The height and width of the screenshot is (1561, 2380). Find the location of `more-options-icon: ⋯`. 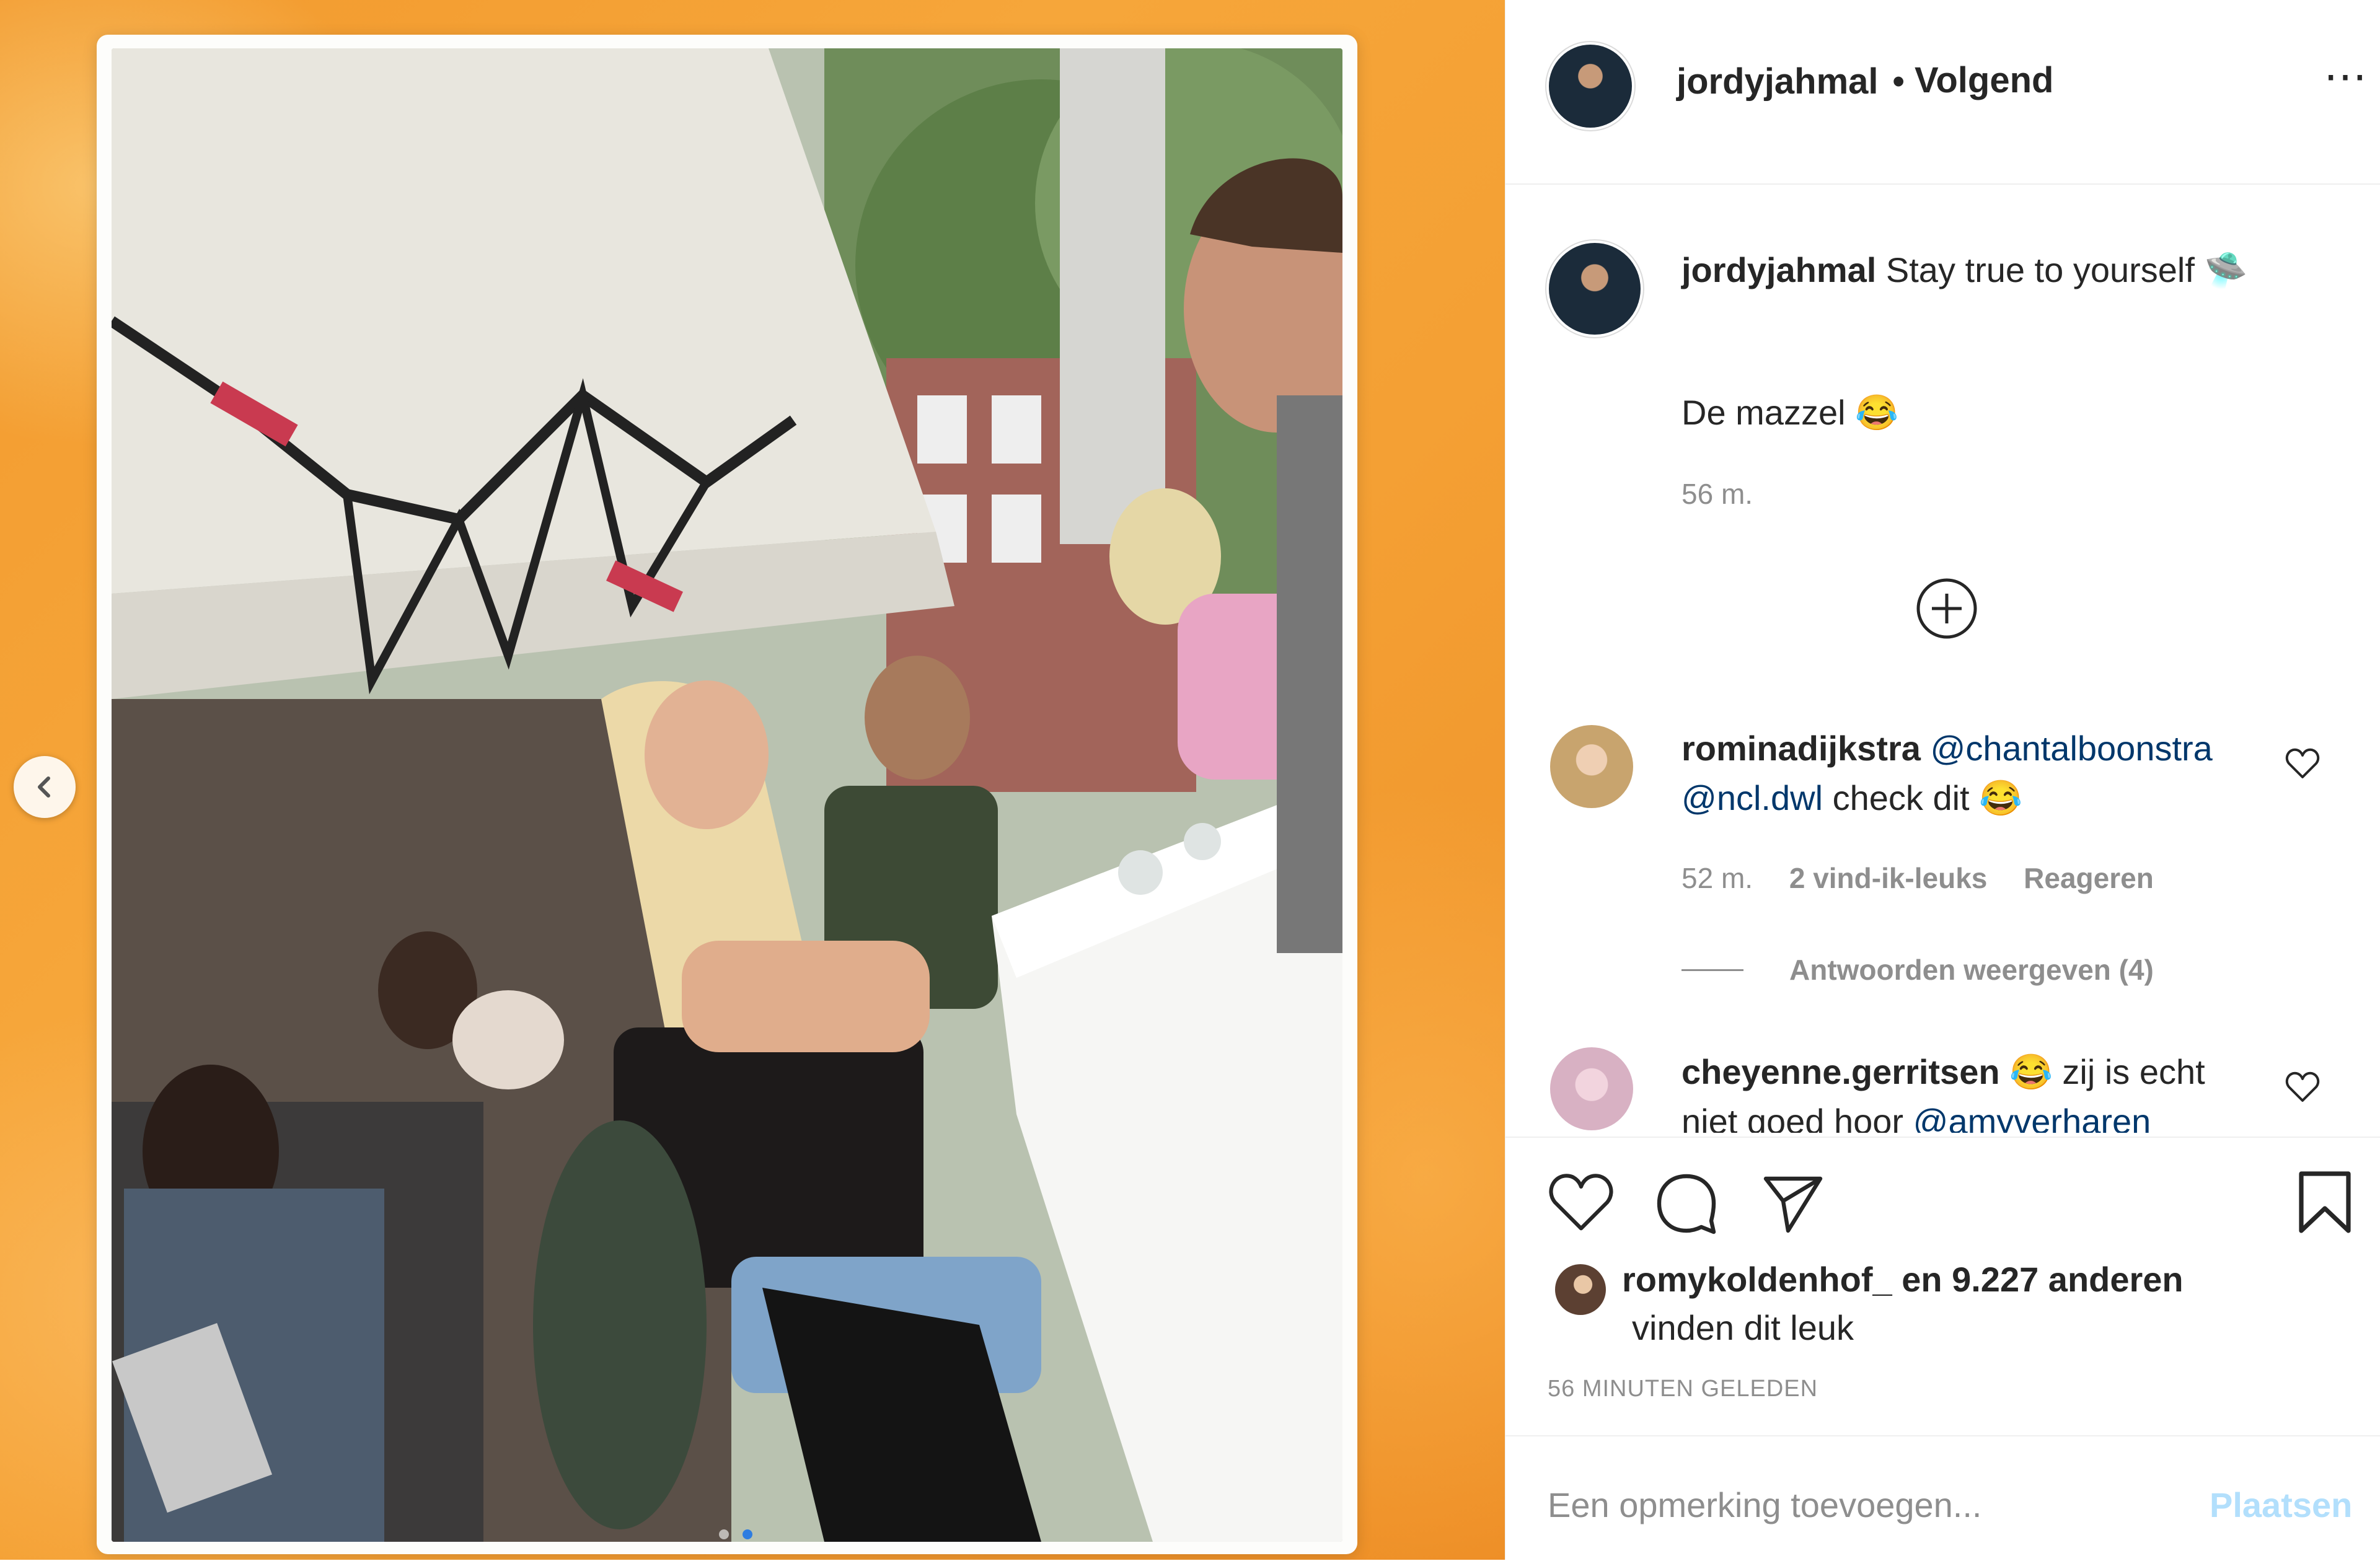

more-options-icon: ⋯ is located at coordinates (2346, 76).